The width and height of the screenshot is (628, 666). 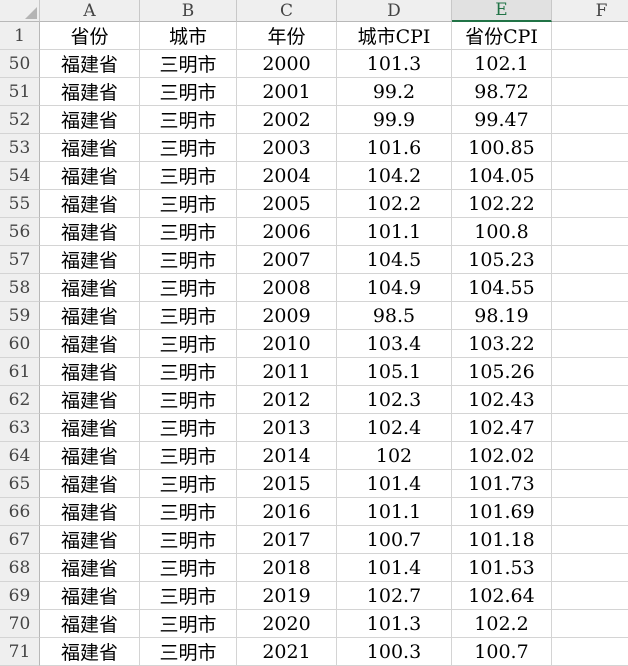 I want to click on header-cell-city: 城市, so click(x=188, y=36).